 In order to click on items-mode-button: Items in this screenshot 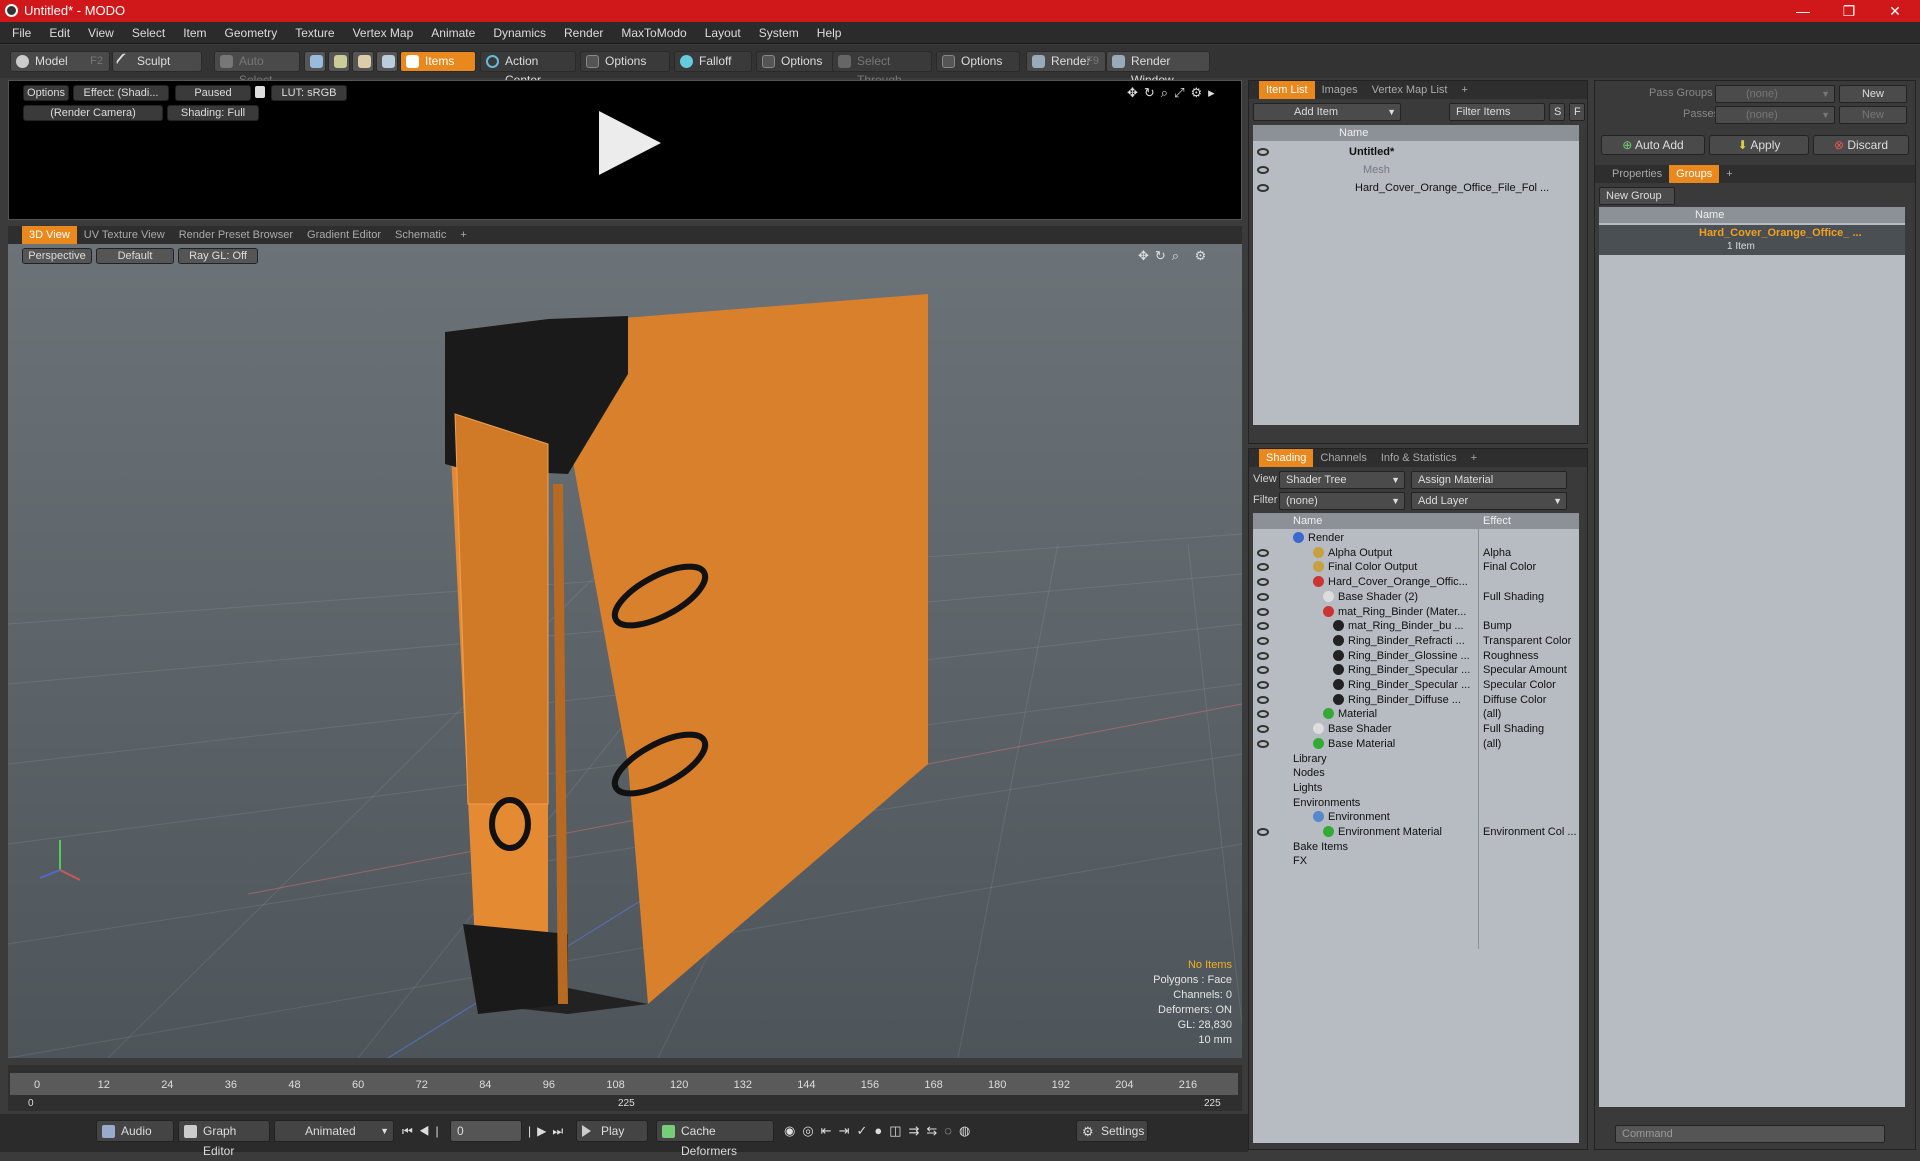, I will do `click(438, 61)`.